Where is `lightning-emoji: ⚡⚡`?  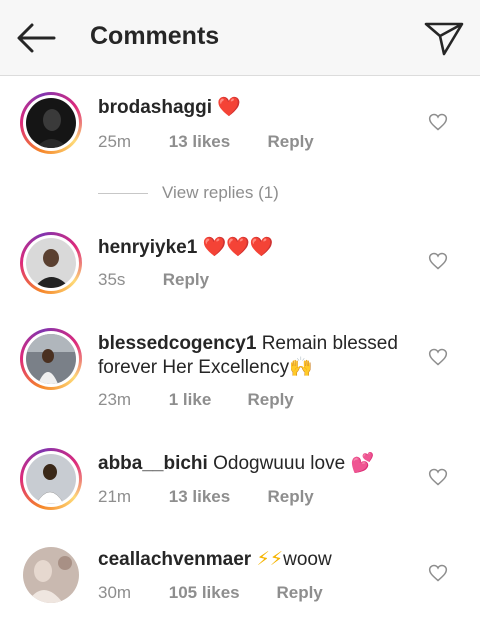
lightning-emoji: ⚡⚡ is located at coordinates (270, 559).